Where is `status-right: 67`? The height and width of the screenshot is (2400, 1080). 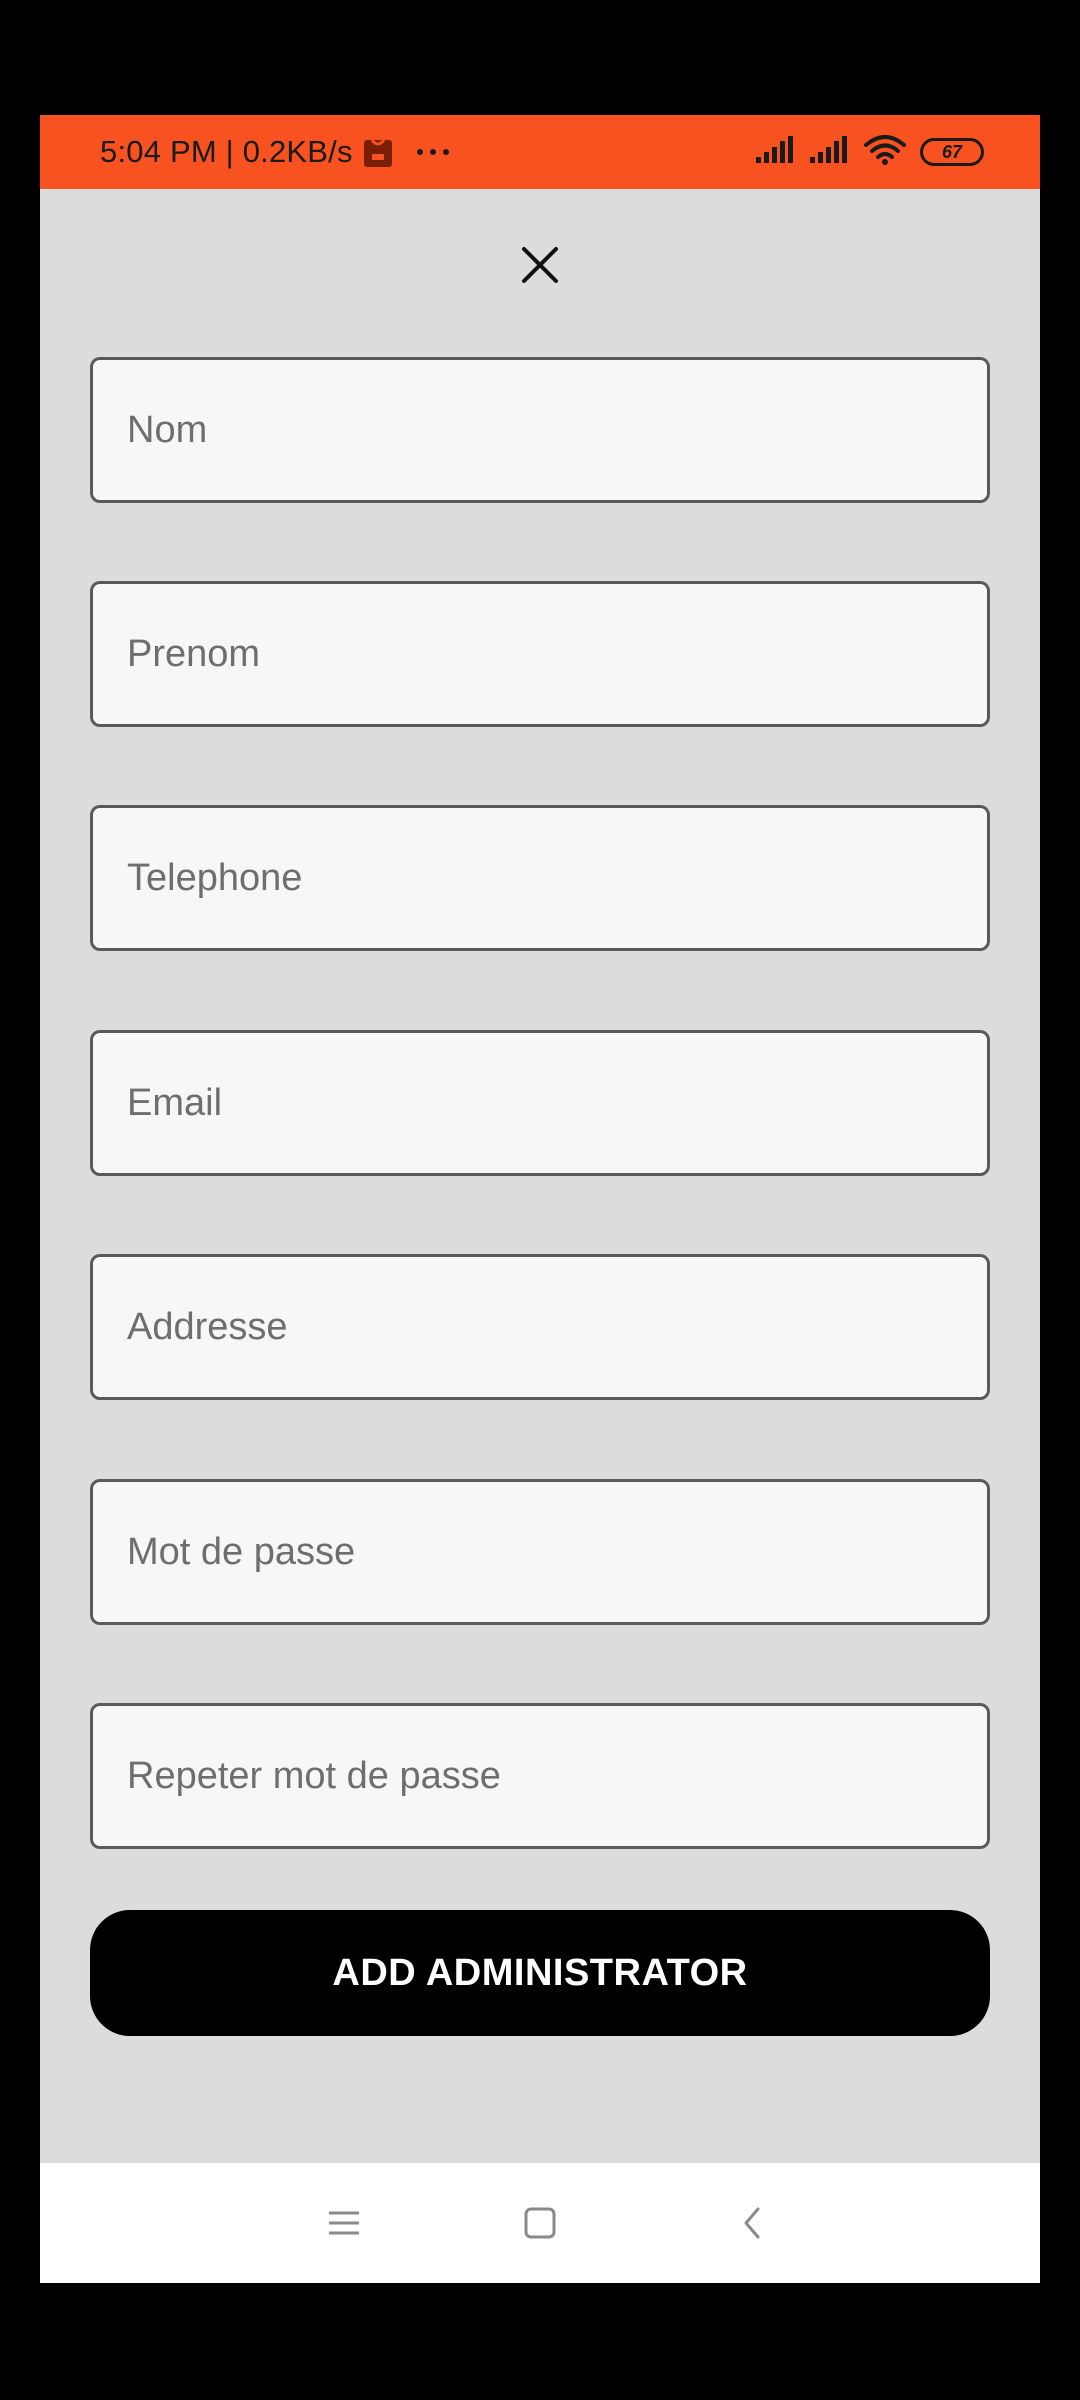
status-right: 67 is located at coordinates (870, 152).